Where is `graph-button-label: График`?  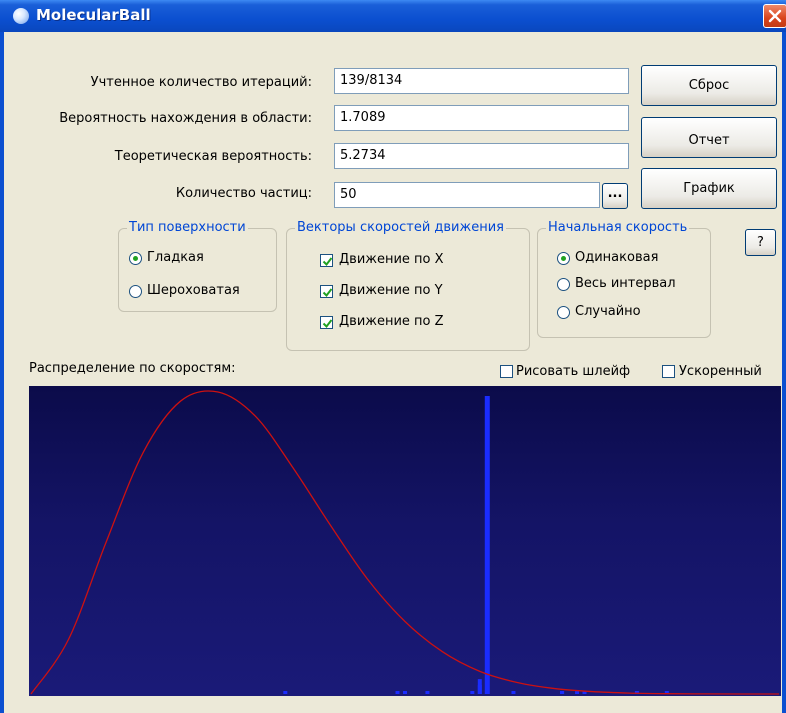
graph-button-label: График is located at coordinates (709, 188).